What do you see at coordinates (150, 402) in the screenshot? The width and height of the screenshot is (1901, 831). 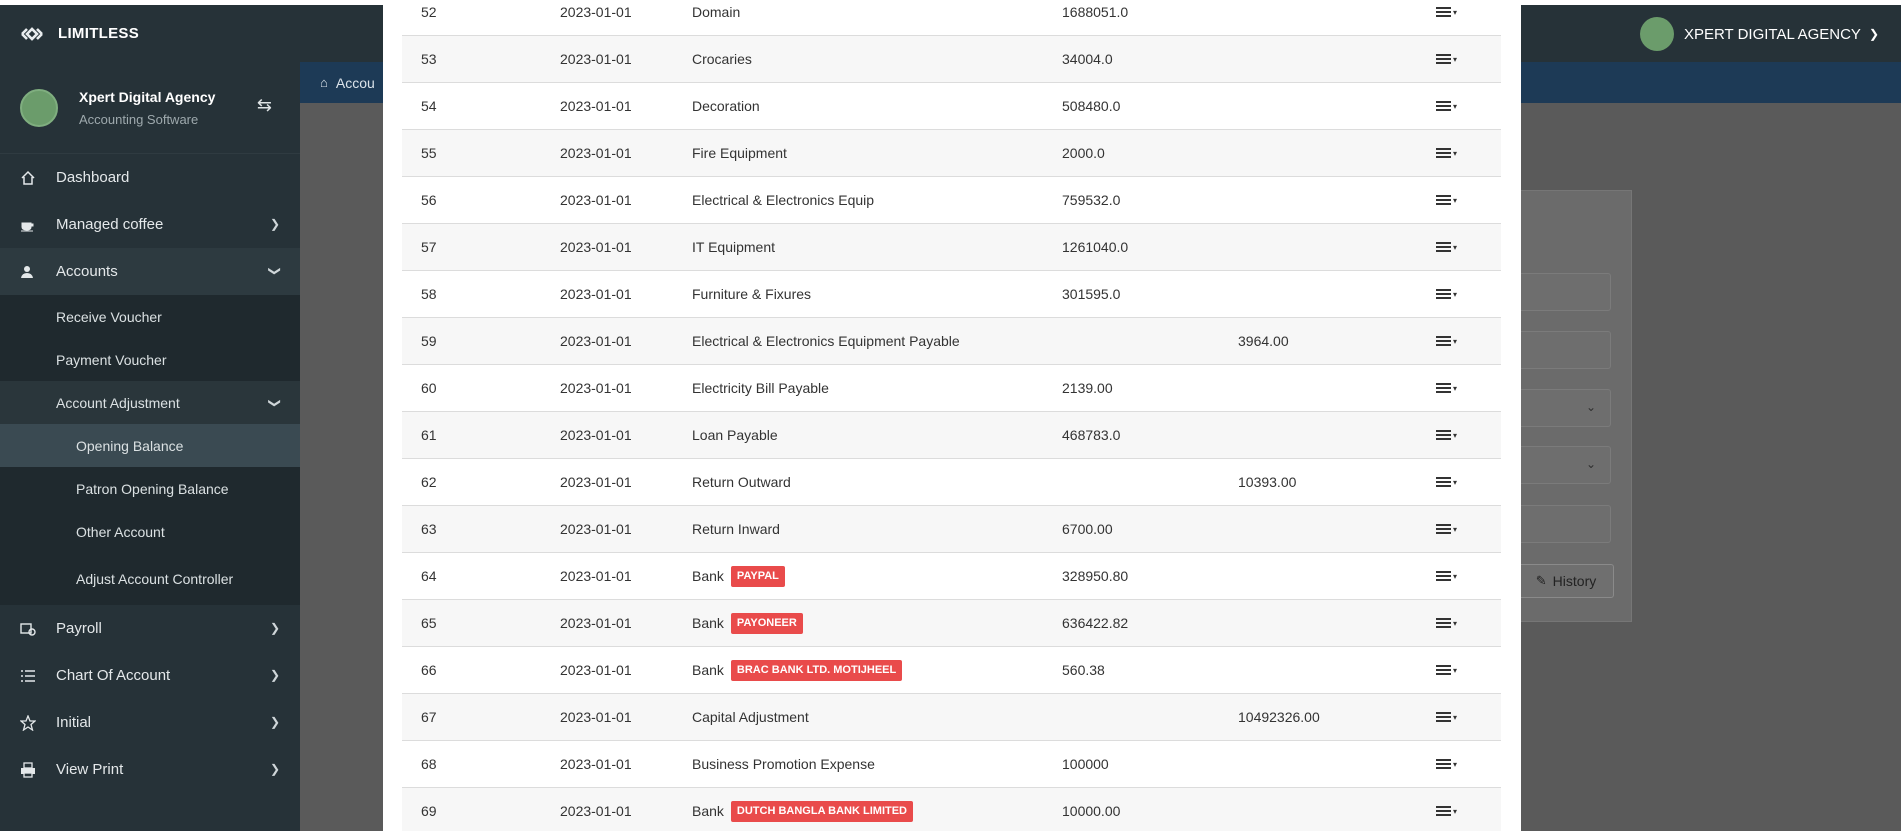 I see `sidebar-item-account-adjustment: Account Adjustment ❯` at bounding box center [150, 402].